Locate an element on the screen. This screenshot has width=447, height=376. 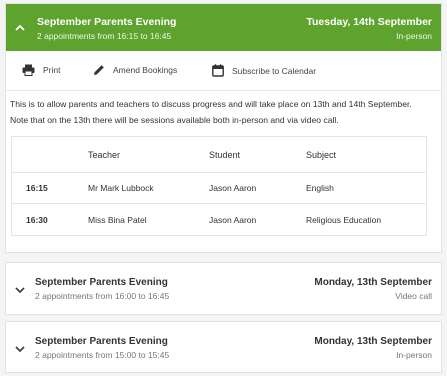
table-header-row: Teacher Student Subject is located at coordinates (219, 155).